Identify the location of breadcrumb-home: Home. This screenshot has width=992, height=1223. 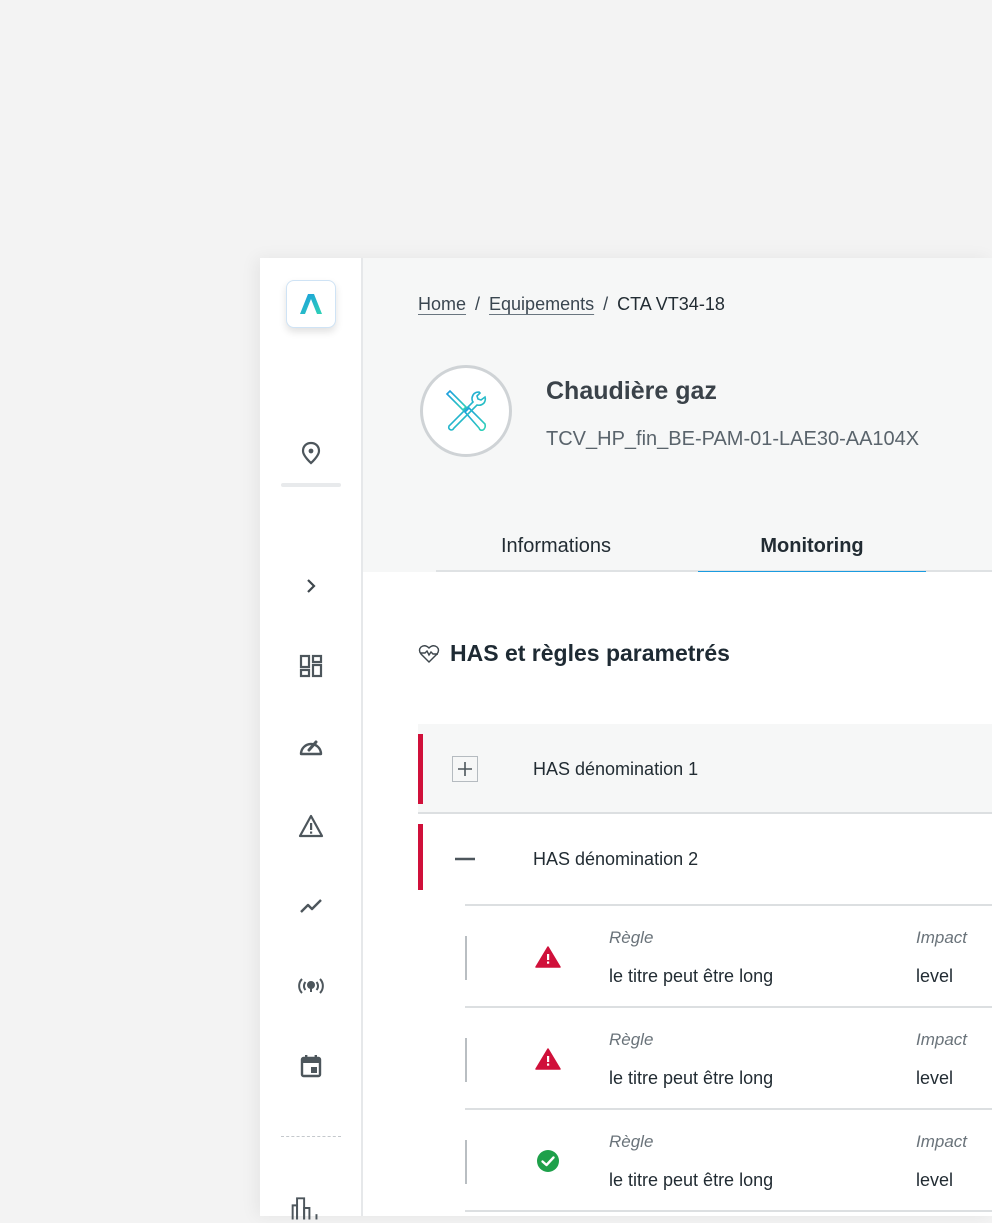
(442, 304).